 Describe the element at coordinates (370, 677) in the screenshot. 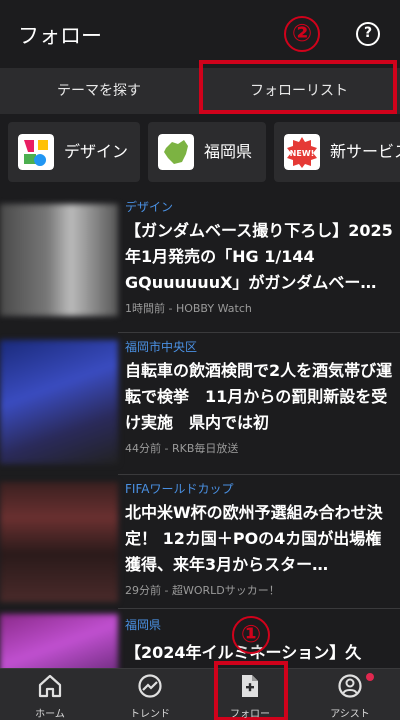

I see `notification-dot` at that location.